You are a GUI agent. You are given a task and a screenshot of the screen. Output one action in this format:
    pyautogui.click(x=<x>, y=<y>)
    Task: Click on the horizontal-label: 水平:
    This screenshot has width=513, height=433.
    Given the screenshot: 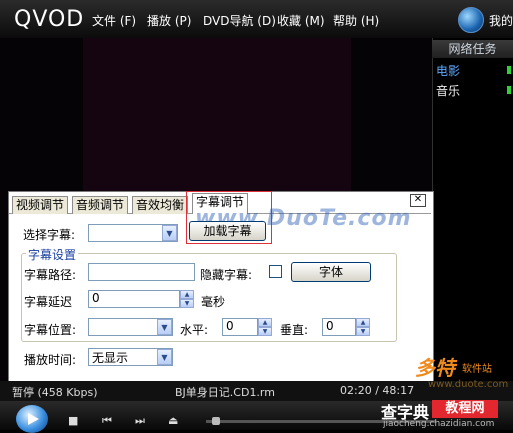 What is the action you would take?
    pyautogui.click(x=194, y=330)
    